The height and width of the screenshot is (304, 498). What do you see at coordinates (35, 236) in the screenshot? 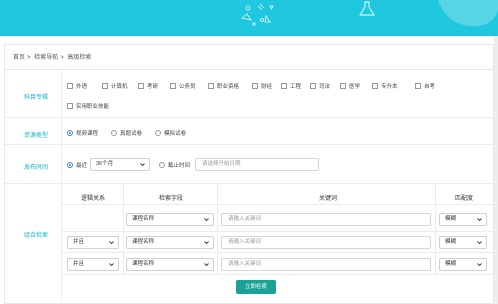
I see `combined-search-label: 组合检索` at bounding box center [35, 236].